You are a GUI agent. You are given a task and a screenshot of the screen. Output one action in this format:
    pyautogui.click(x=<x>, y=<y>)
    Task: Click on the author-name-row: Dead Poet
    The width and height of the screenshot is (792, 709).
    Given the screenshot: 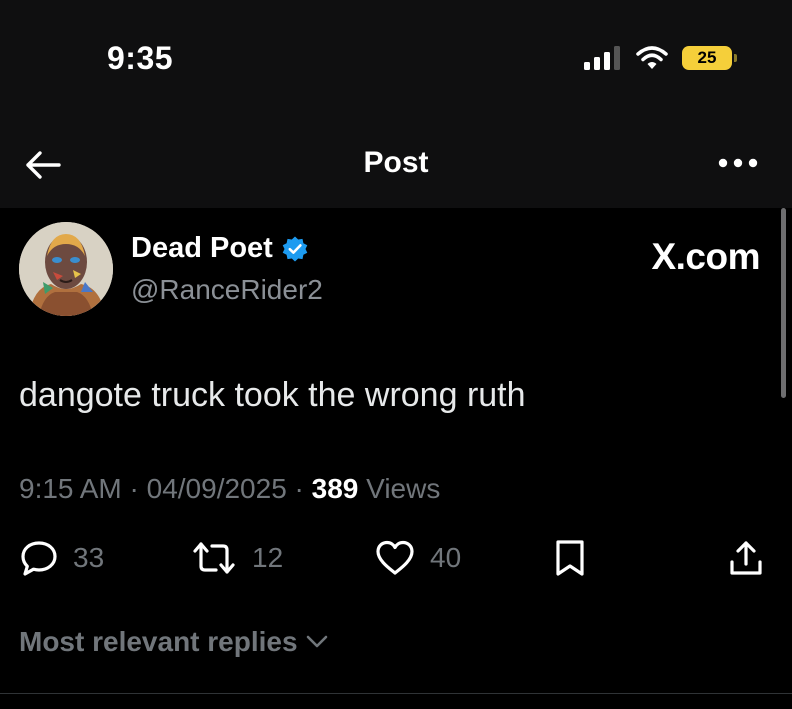 What is the action you would take?
    pyautogui.click(x=220, y=248)
    